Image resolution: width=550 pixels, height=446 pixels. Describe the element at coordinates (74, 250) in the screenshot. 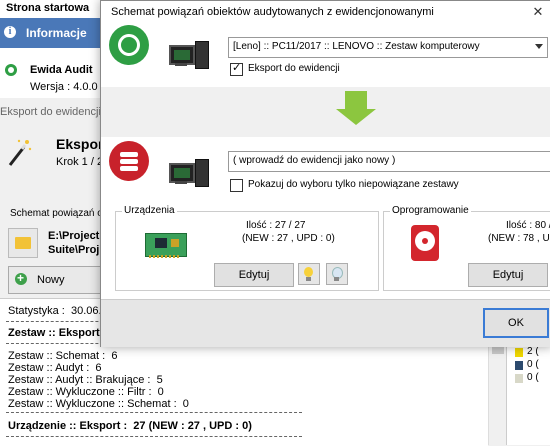

I see `project-path-line2: Suite\Proj` at that location.